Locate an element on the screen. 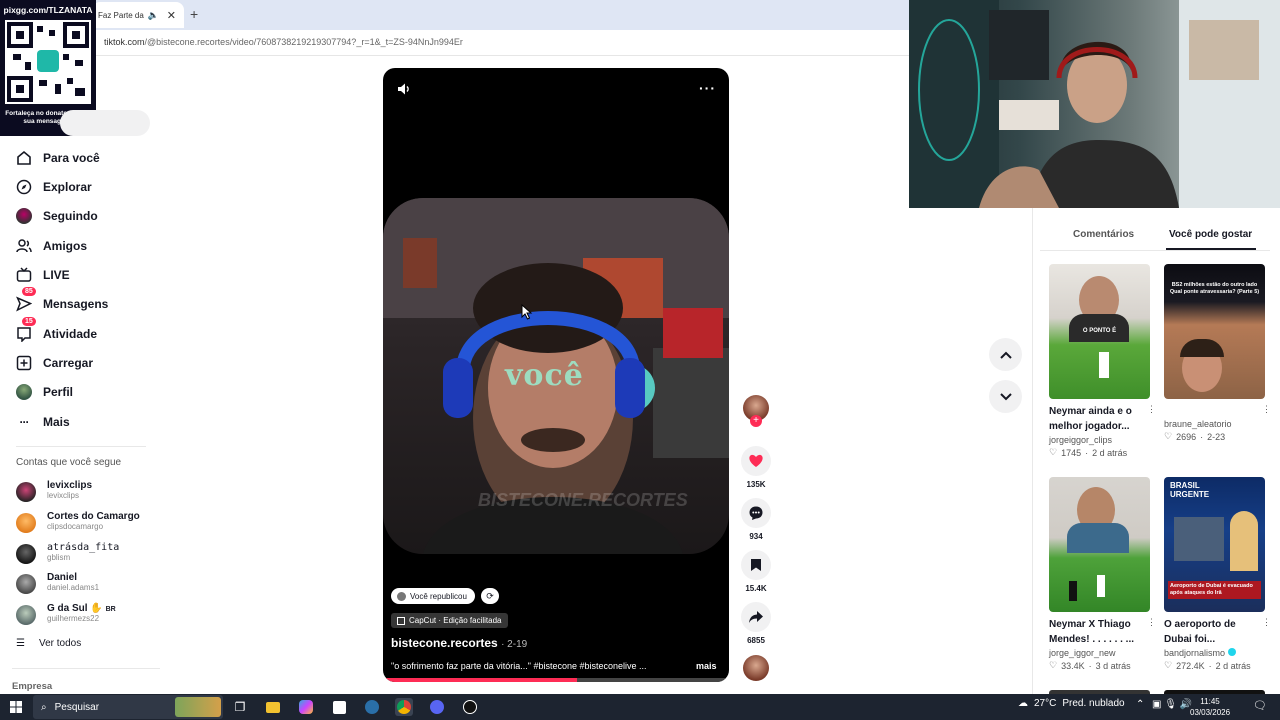 The image size is (1280, 720). bookmark-icon is located at coordinates (756, 565).